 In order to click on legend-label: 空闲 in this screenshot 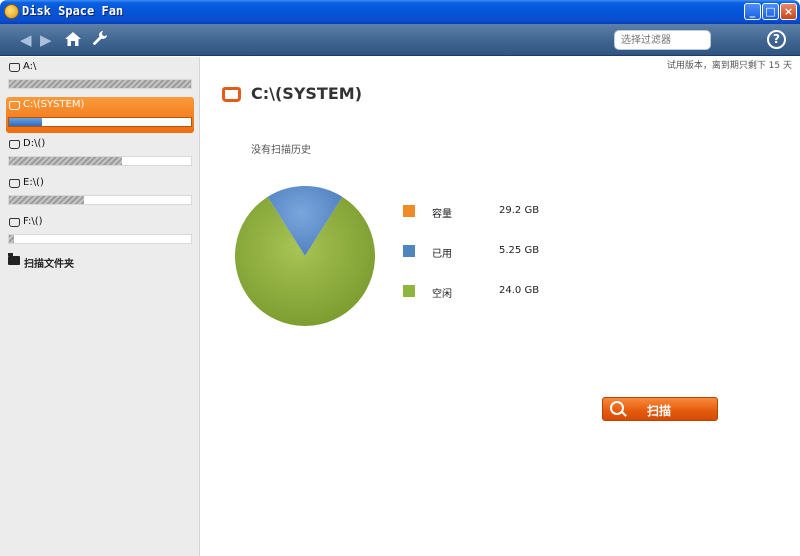, I will do `click(442, 294)`.